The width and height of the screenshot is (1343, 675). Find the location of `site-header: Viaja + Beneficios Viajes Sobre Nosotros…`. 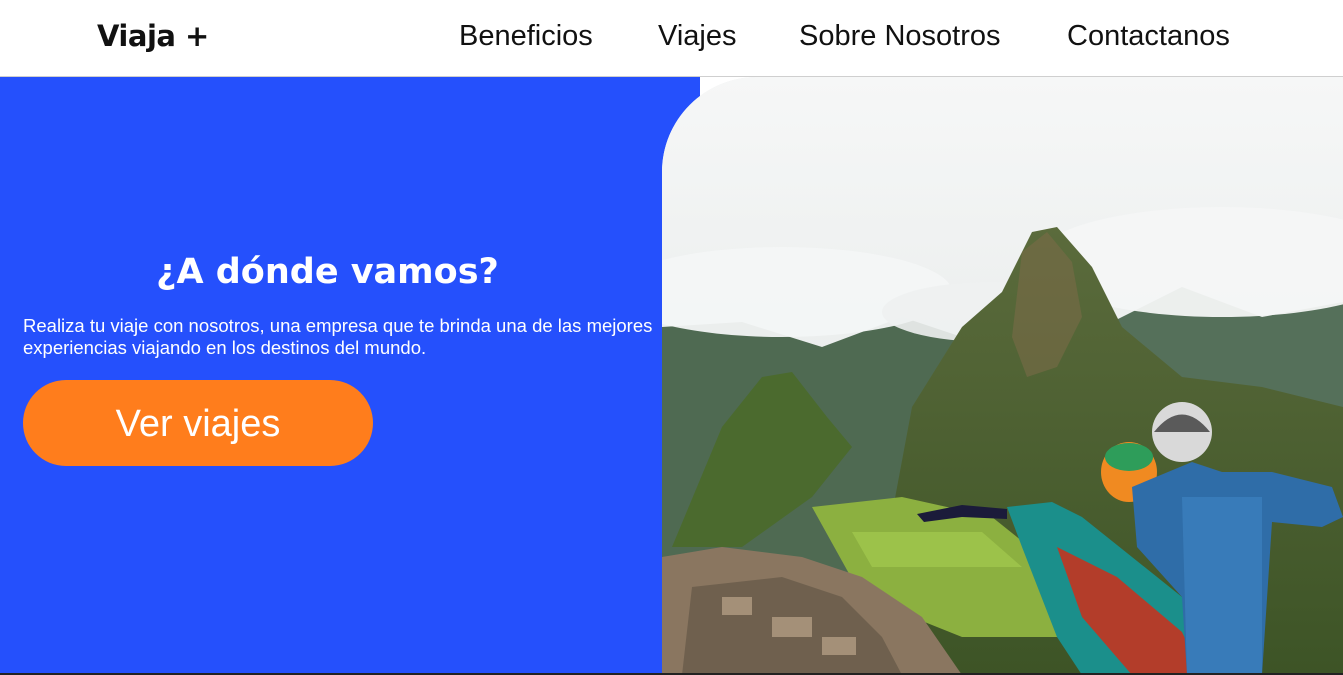

site-header: Viaja + Beneficios Viajes Sobre Nosotros… is located at coordinates (671, 38).